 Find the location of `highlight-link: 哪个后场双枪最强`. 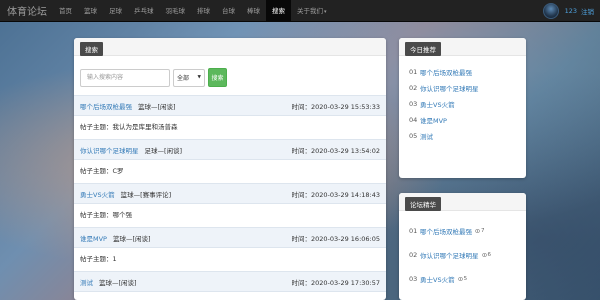

highlight-link: 哪个后场双枪最强 is located at coordinates (446, 231).